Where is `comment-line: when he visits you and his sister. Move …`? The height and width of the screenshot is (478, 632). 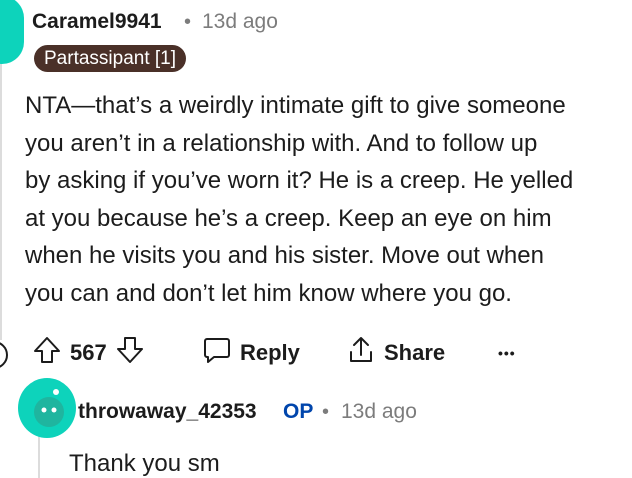 comment-line: when he visits you and his sister. Move … is located at coordinates (284, 255).